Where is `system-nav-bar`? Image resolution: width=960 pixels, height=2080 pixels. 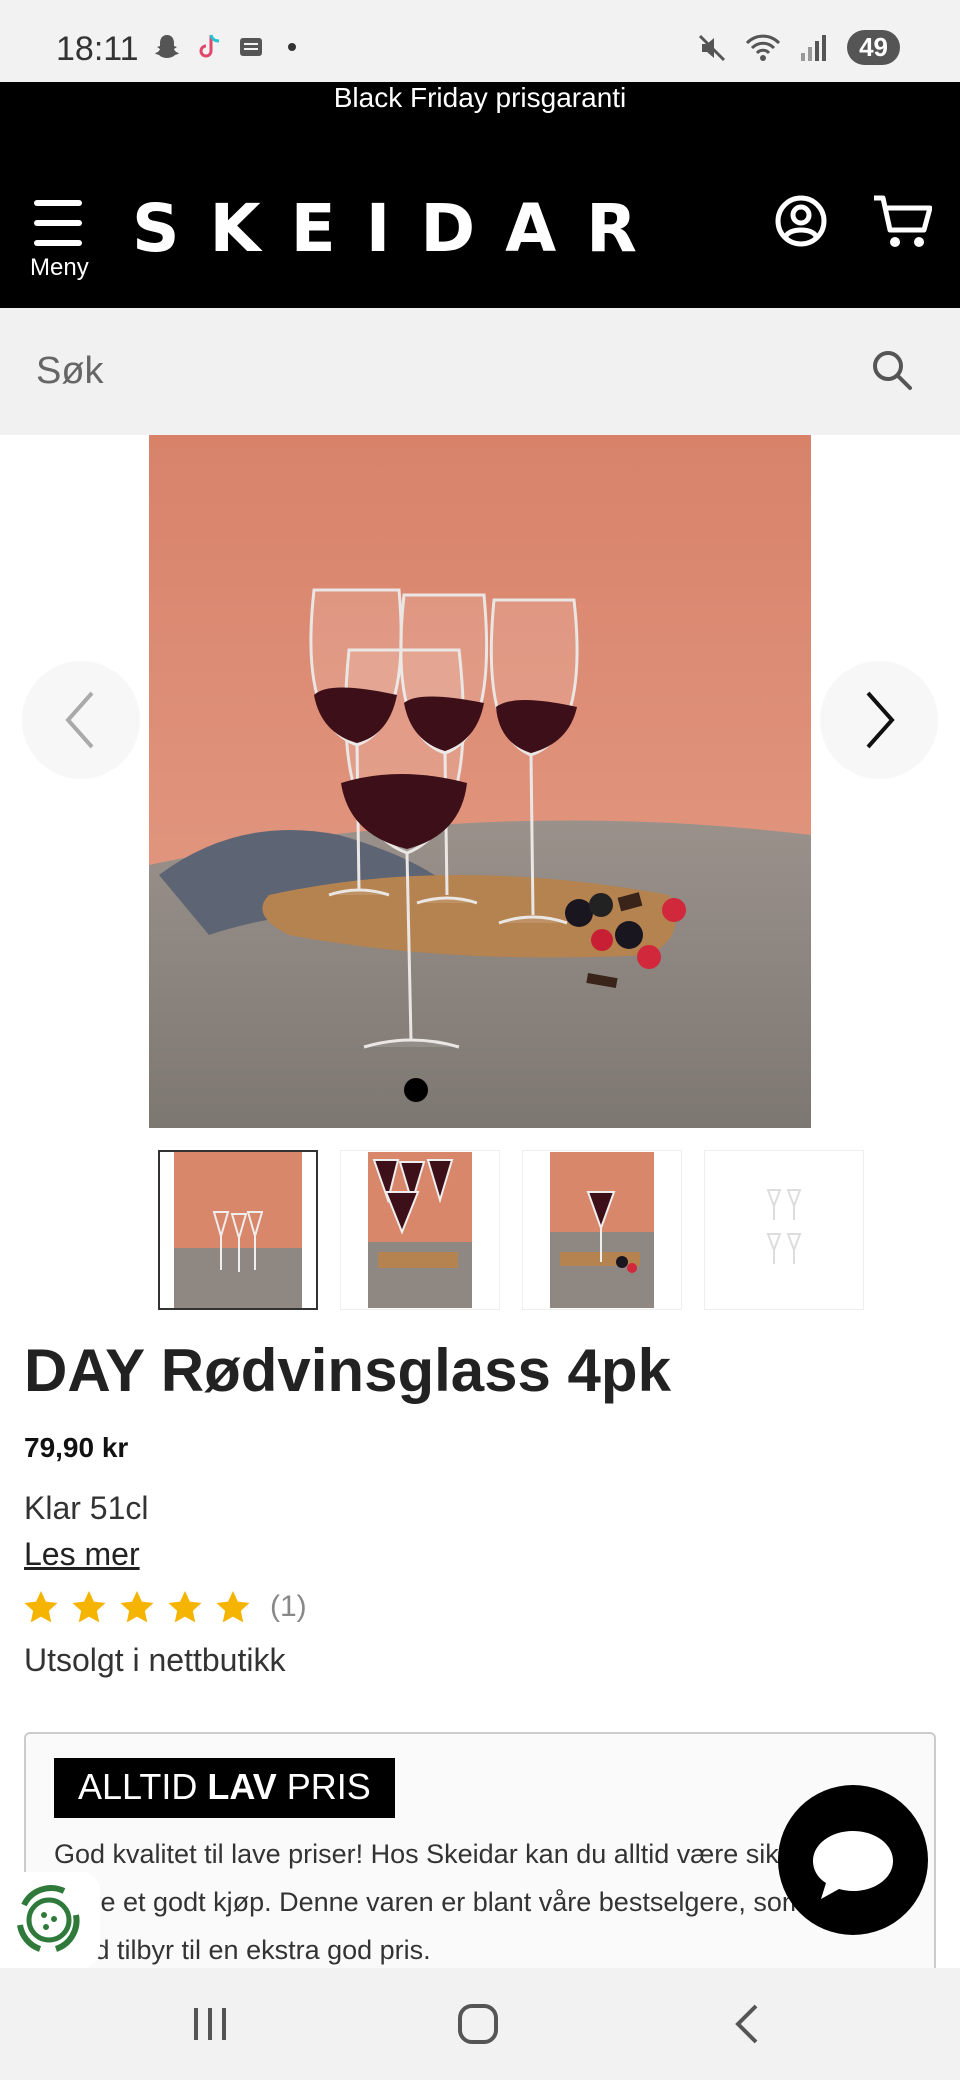
system-nav-bar is located at coordinates (480, 2024).